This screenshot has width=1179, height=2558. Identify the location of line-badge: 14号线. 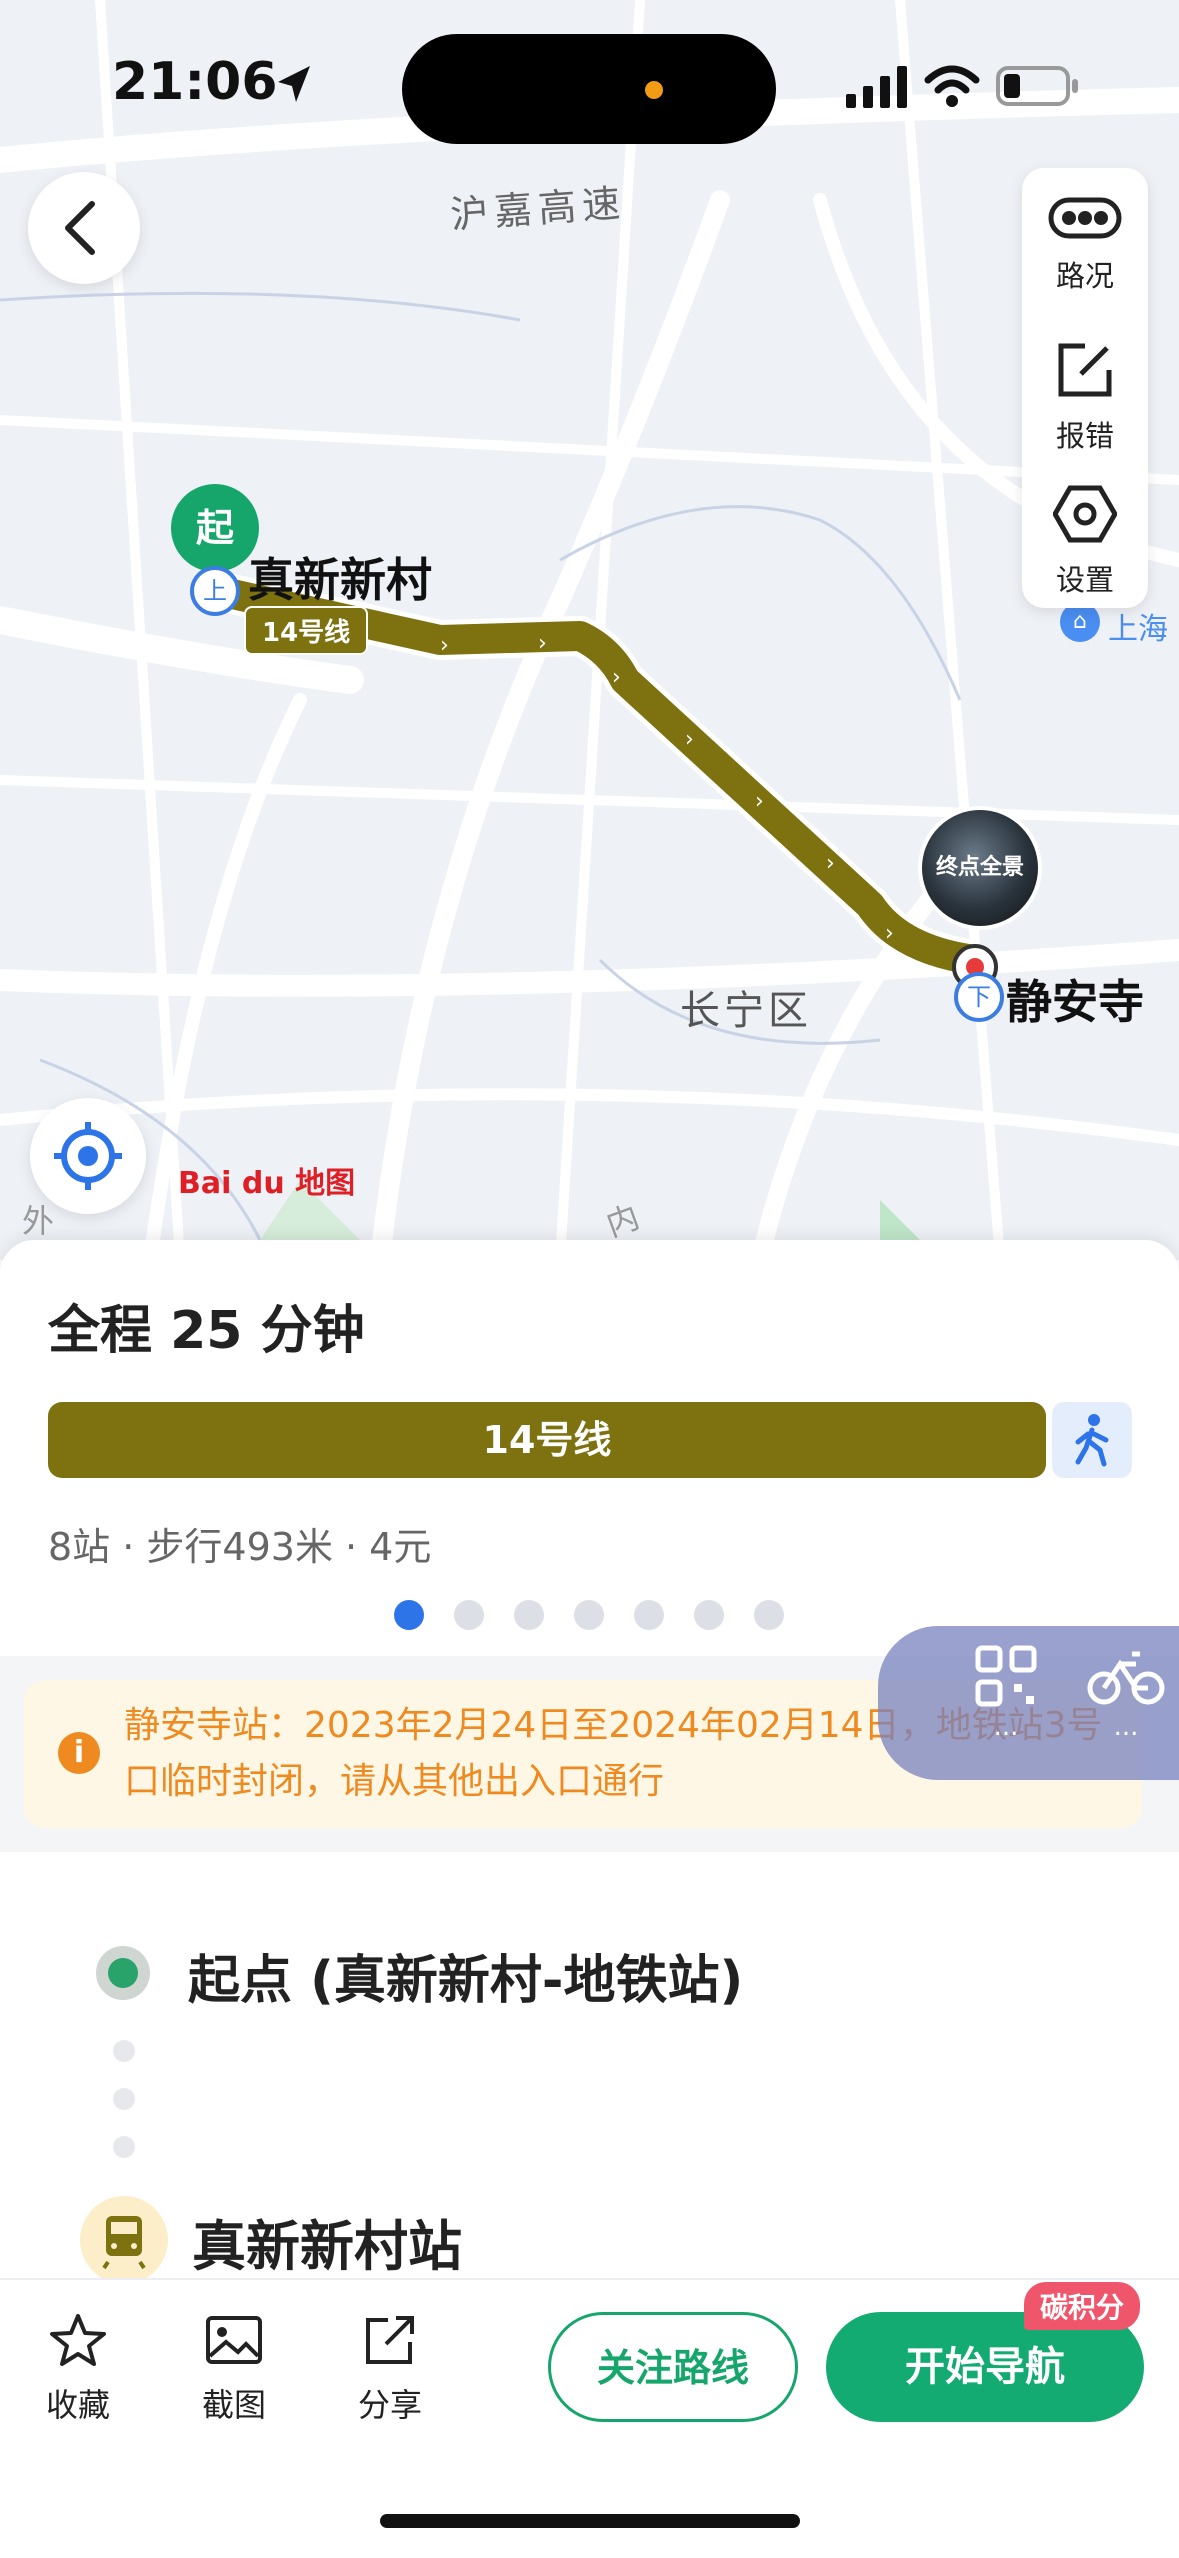
(306, 630).